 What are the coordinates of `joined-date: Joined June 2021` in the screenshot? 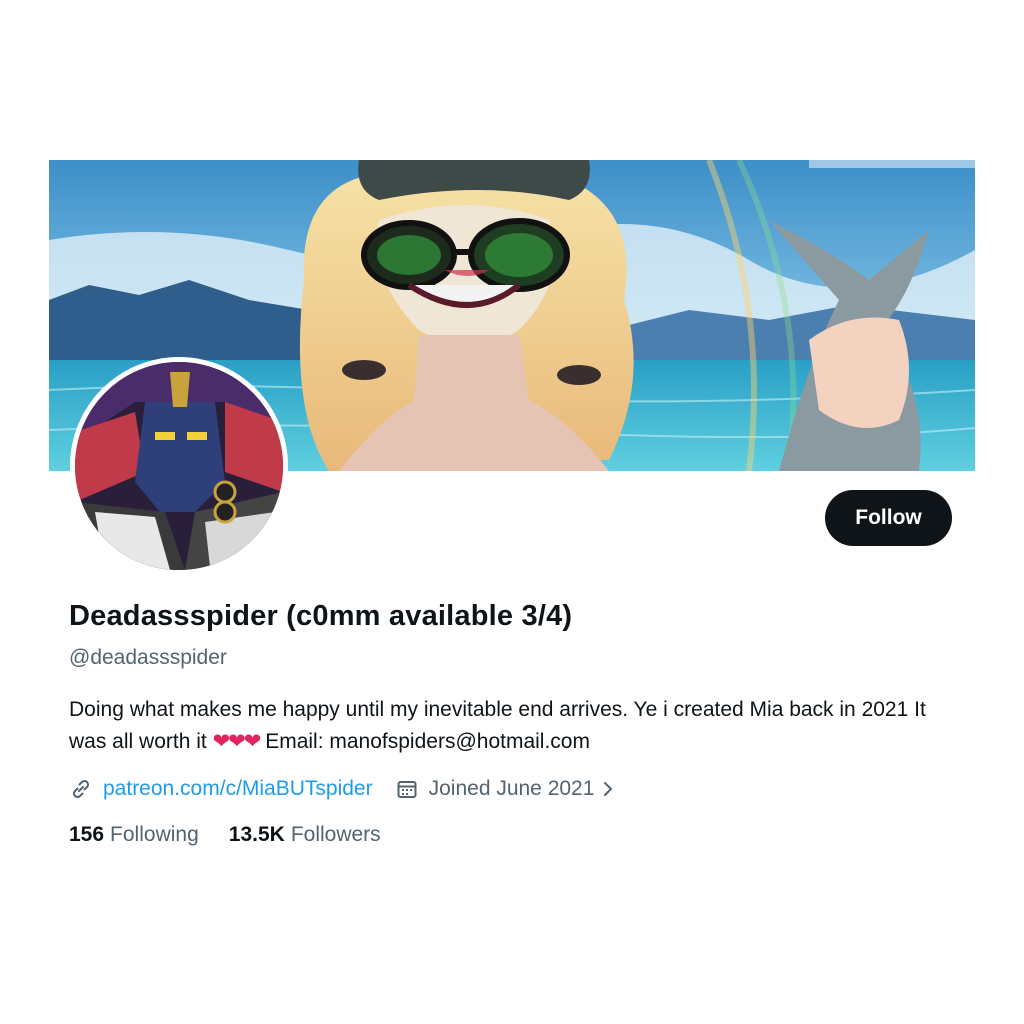 It's located at (512, 789).